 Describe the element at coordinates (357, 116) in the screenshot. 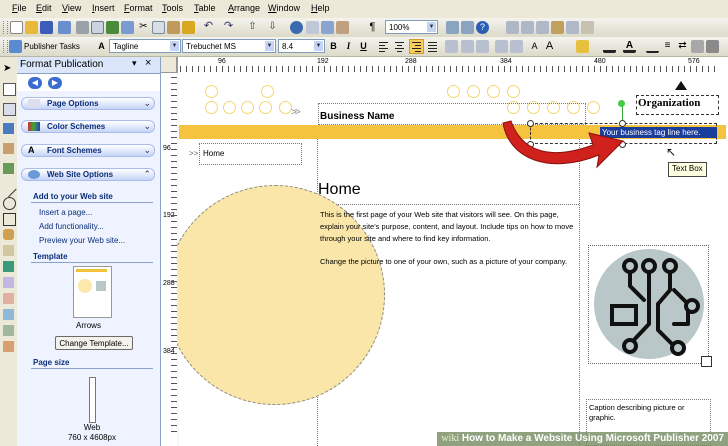

I see `business-name-text: Business Name` at that location.